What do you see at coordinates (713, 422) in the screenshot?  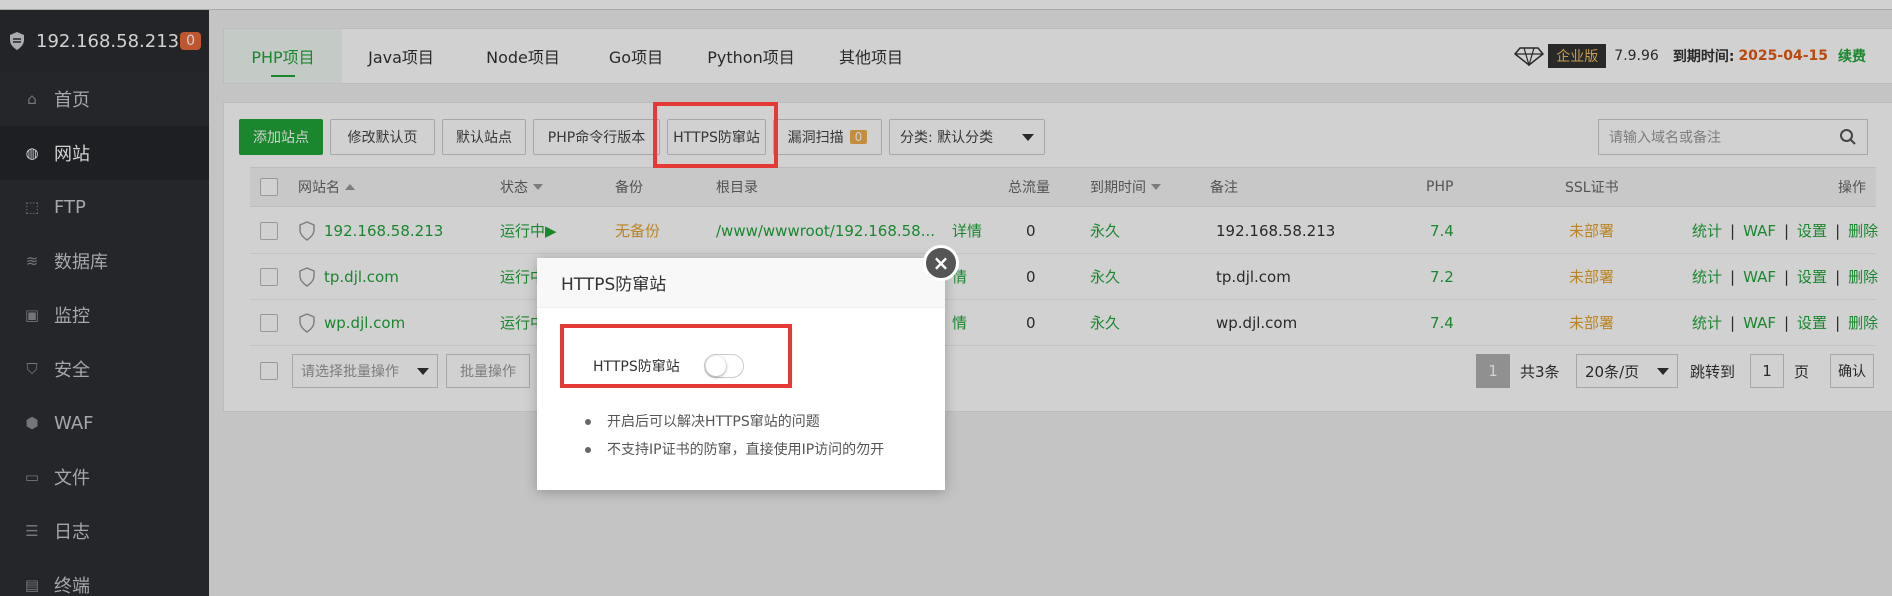 I see `note-text: 开启后可以解决HTTPS窜站的问题` at bounding box center [713, 422].